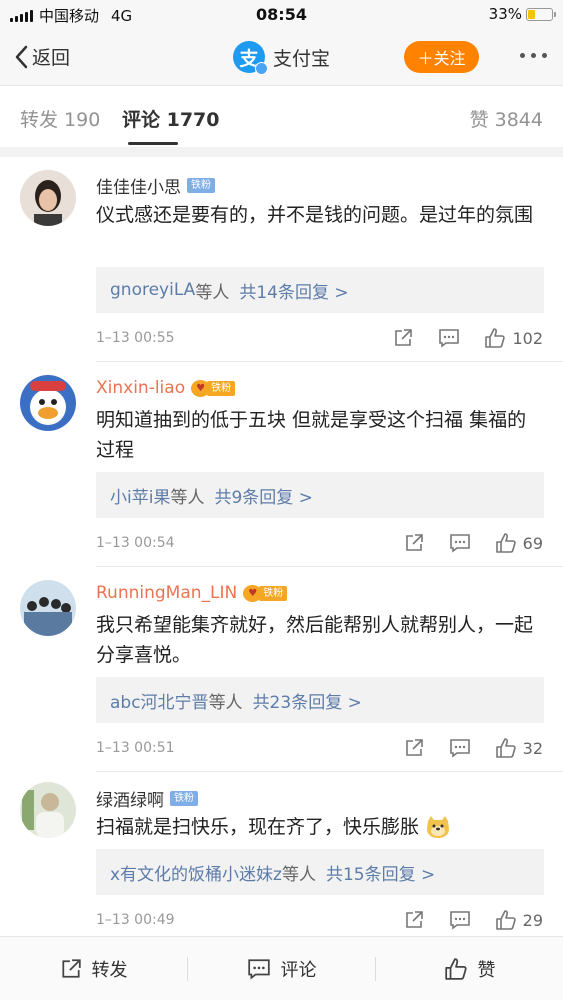  I want to click on comment-meta: 1–13 00:55 102, so click(319, 338).